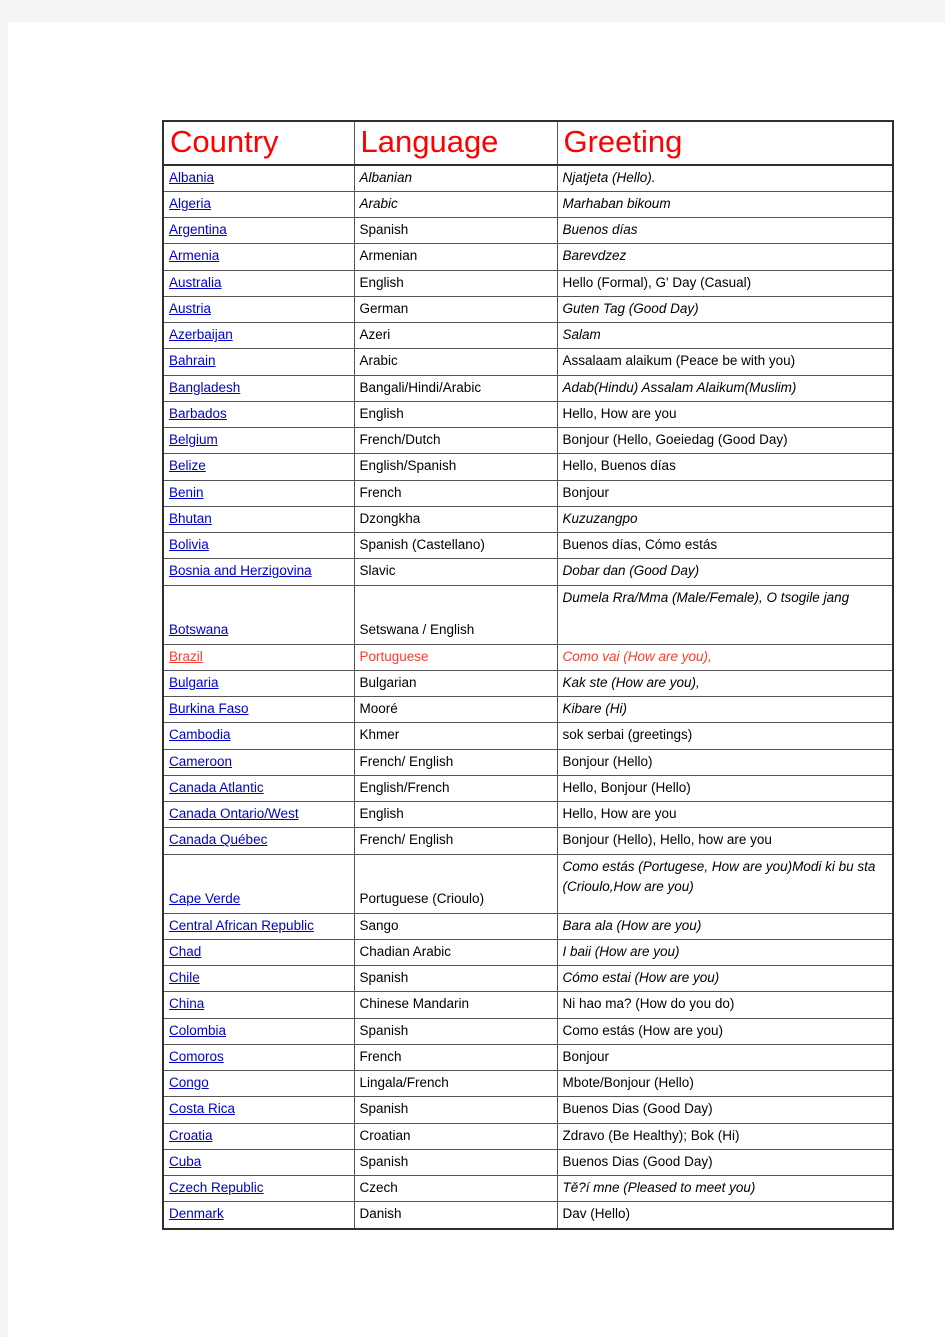 The height and width of the screenshot is (1337, 945). Describe the element at coordinates (195, 282) in the screenshot. I see `country-link: Australia` at that location.